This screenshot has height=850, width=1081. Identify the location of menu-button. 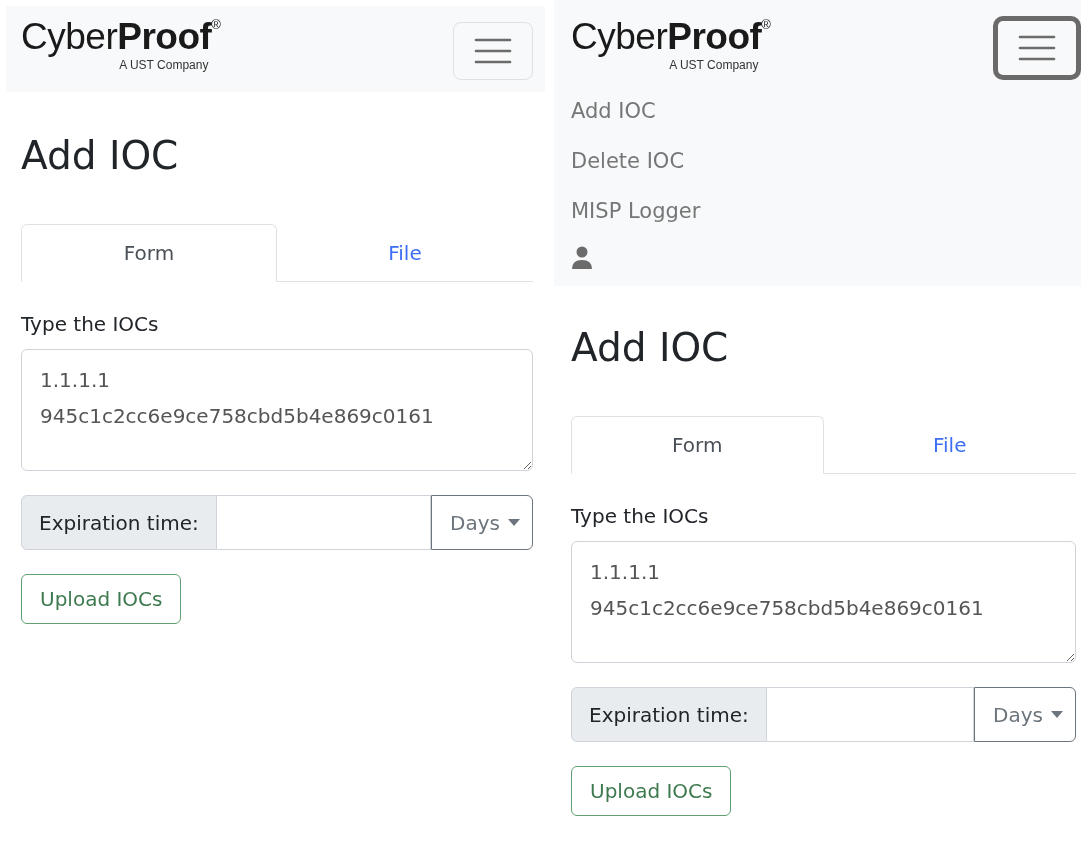
(1037, 48).